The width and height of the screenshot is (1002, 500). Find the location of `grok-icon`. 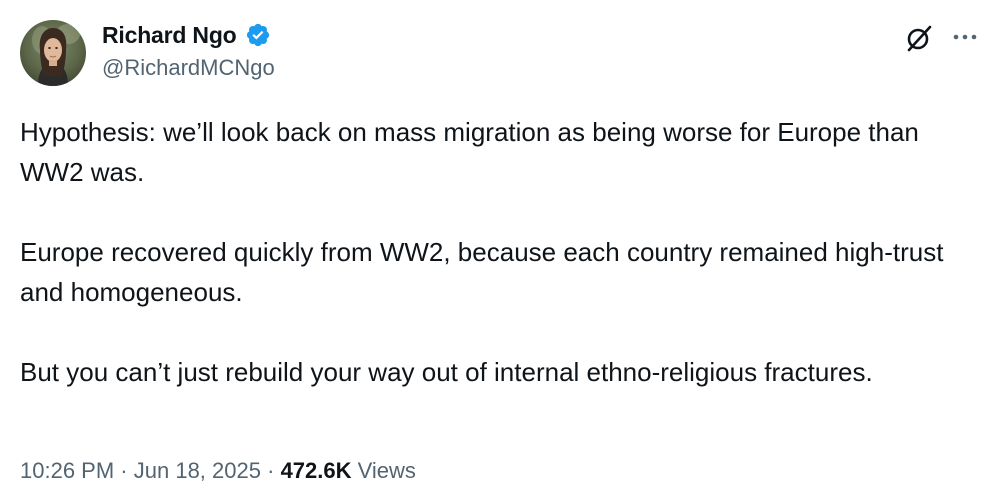

grok-icon is located at coordinates (919, 38).